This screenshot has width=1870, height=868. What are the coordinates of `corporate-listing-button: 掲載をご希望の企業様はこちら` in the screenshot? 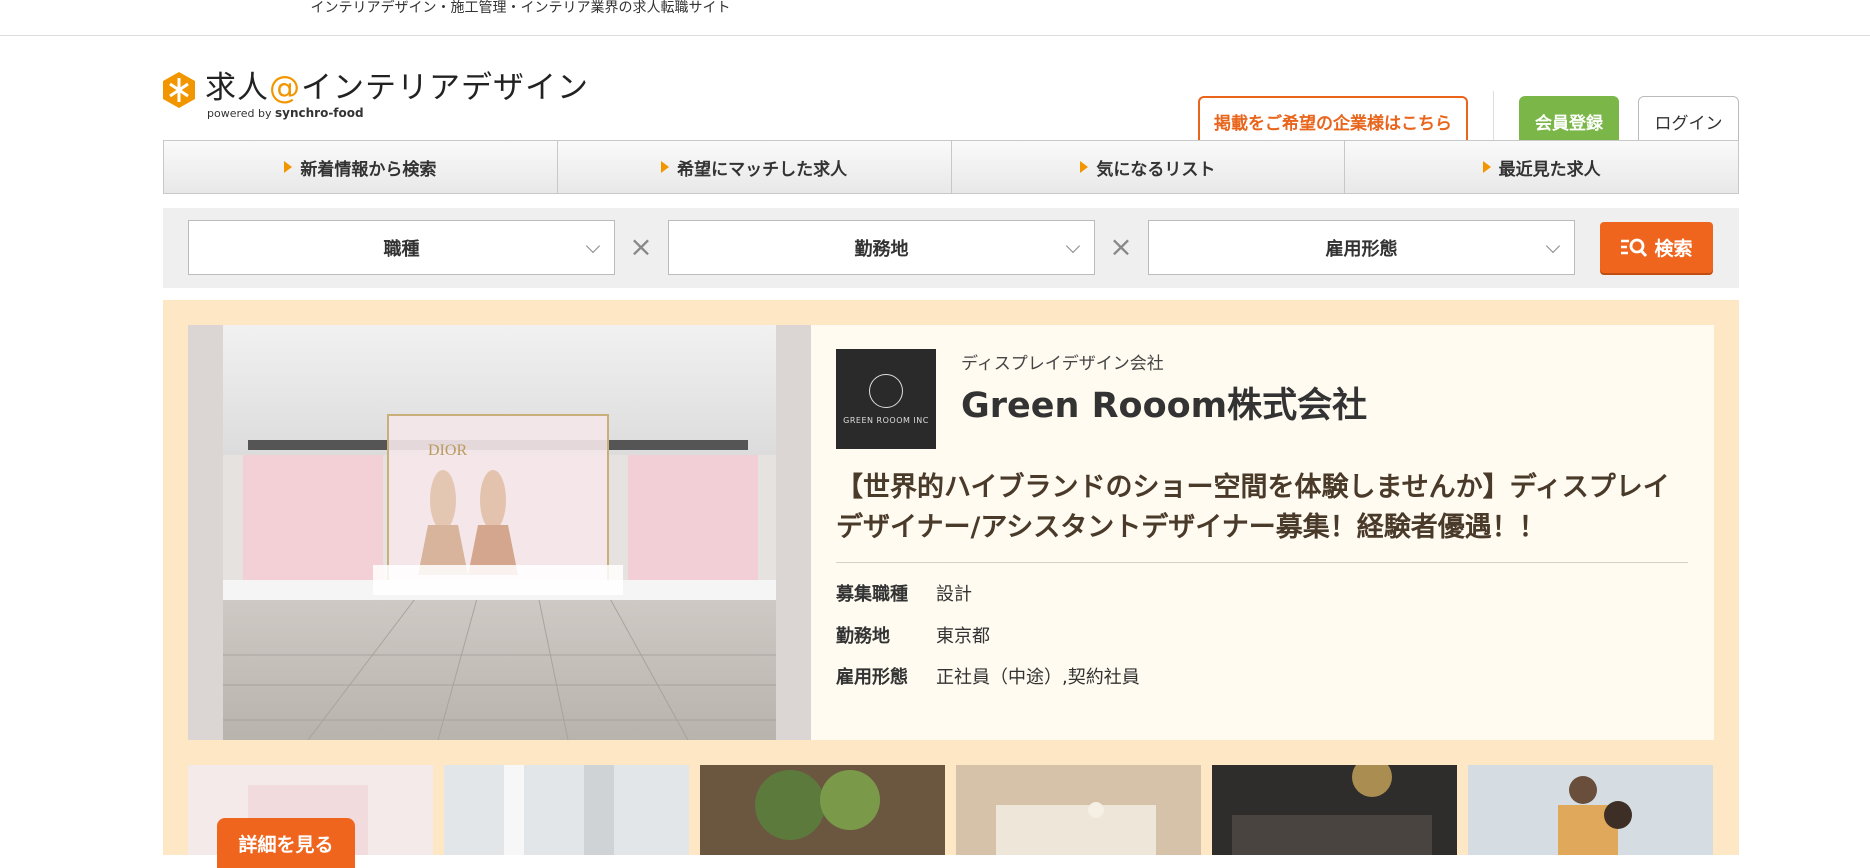 It's located at (1333, 121).